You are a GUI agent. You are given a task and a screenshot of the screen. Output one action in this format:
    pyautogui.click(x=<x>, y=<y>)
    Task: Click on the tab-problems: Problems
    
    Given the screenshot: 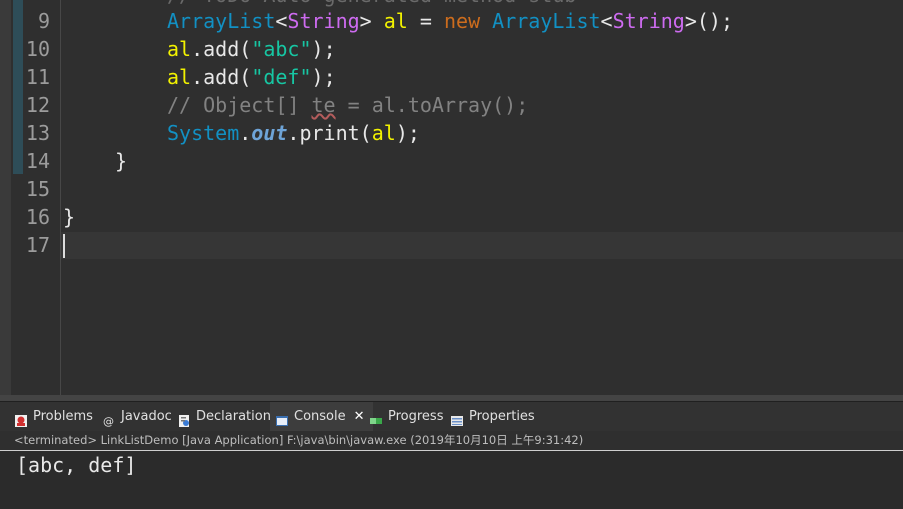 What is the action you would take?
    pyautogui.click(x=53, y=417)
    